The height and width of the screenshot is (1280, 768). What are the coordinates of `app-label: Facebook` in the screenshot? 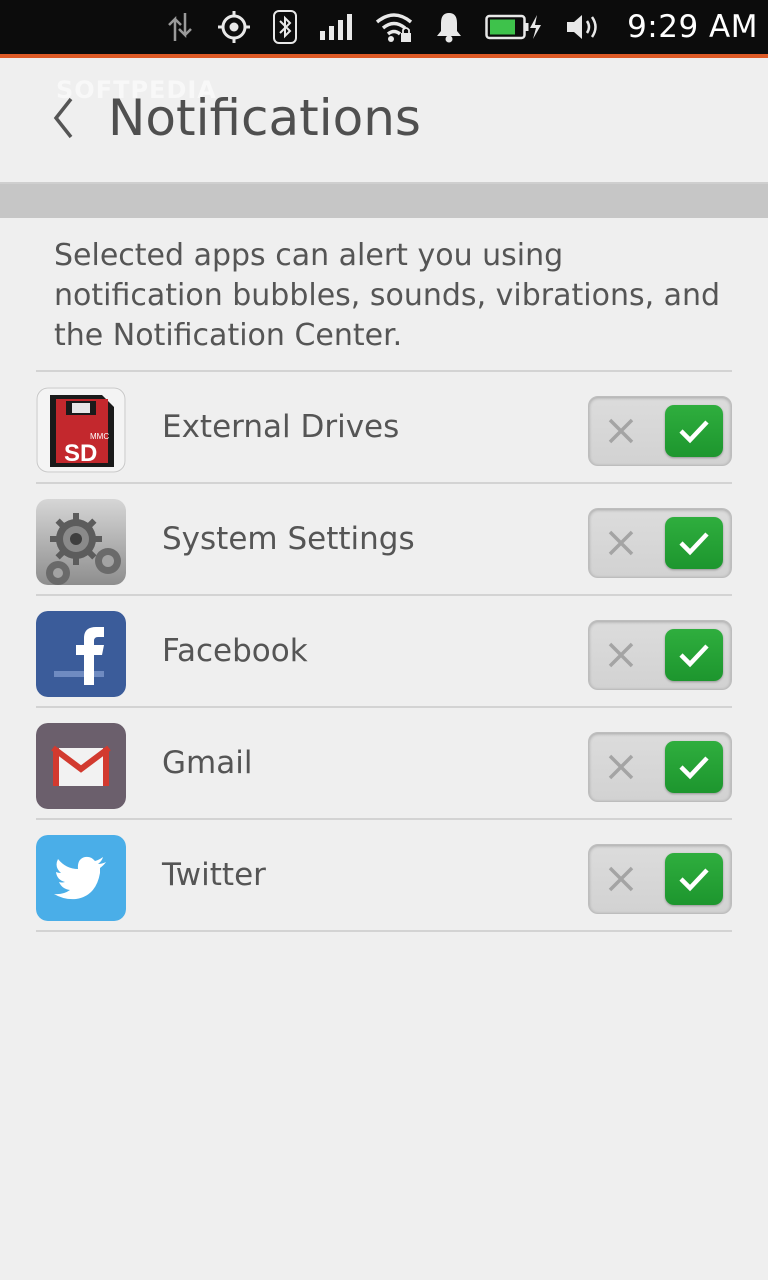 It's located at (235, 651).